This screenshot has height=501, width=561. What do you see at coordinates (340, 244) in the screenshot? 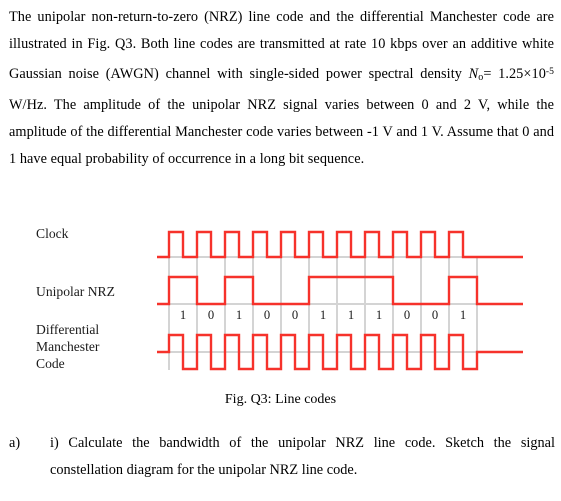
I see `clock-waveform` at bounding box center [340, 244].